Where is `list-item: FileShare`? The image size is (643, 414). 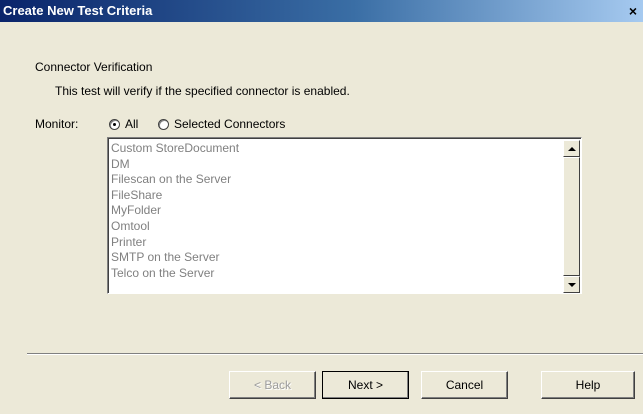
list-item: FileShare is located at coordinates (175, 196).